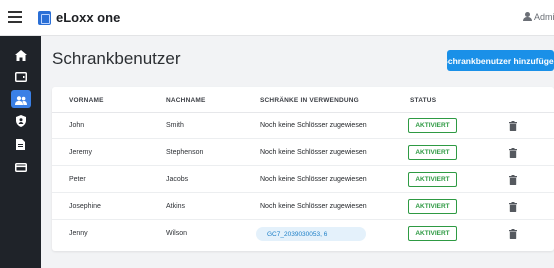 This screenshot has height=268, width=554. What do you see at coordinates (44, 18) in the screenshot?
I see `logo-icon` at bounding box center [44, 18].